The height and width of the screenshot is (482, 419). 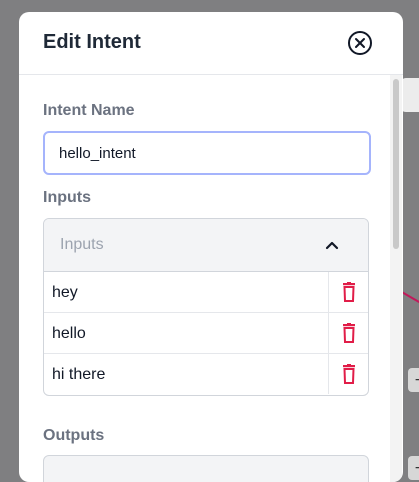 What do you see at coordinates (206, 468) in the screenshot?
I see `outputs-accordion` at bounding box center [206, 468].